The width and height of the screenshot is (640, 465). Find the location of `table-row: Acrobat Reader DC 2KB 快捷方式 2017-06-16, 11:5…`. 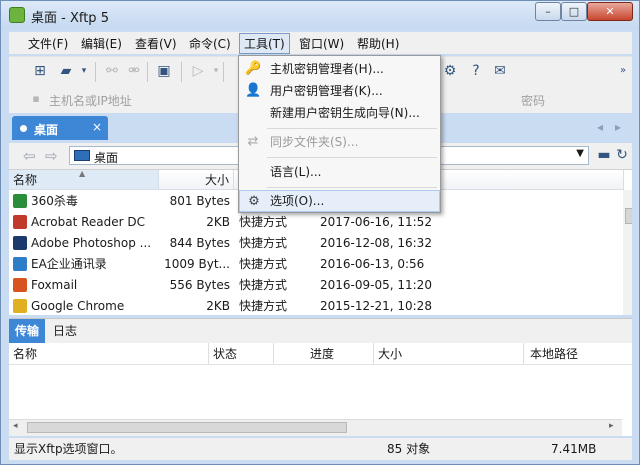

table-row: Acrobat Reader DC 2KB 快捷方式 2017-06-16, 11:5… is located at coordinates (320, 222).